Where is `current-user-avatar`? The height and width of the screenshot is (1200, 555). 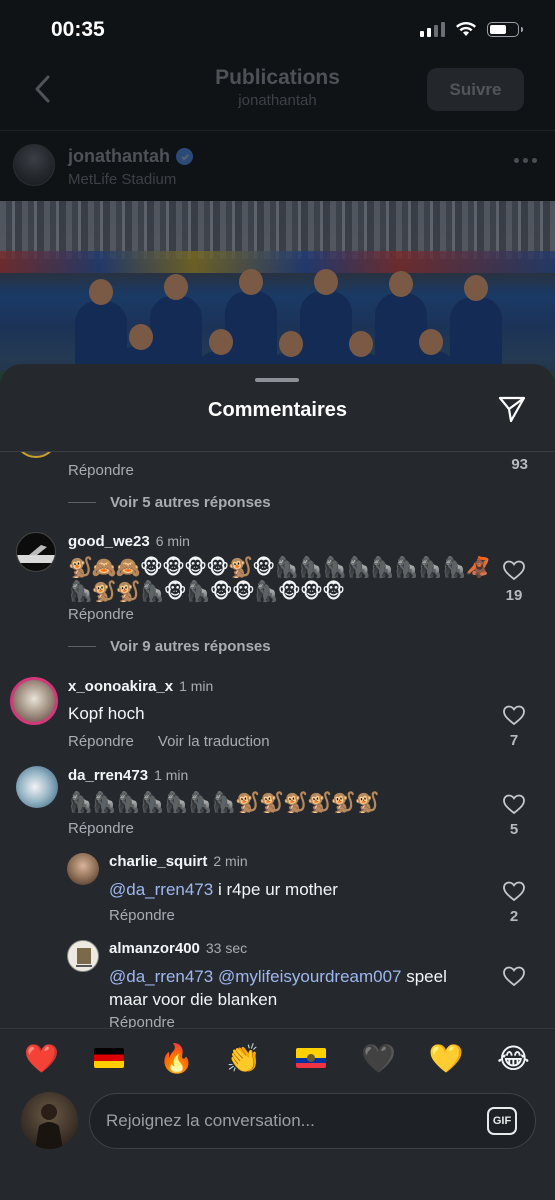
current-user-avatar is located at coordinates (49, 1120).